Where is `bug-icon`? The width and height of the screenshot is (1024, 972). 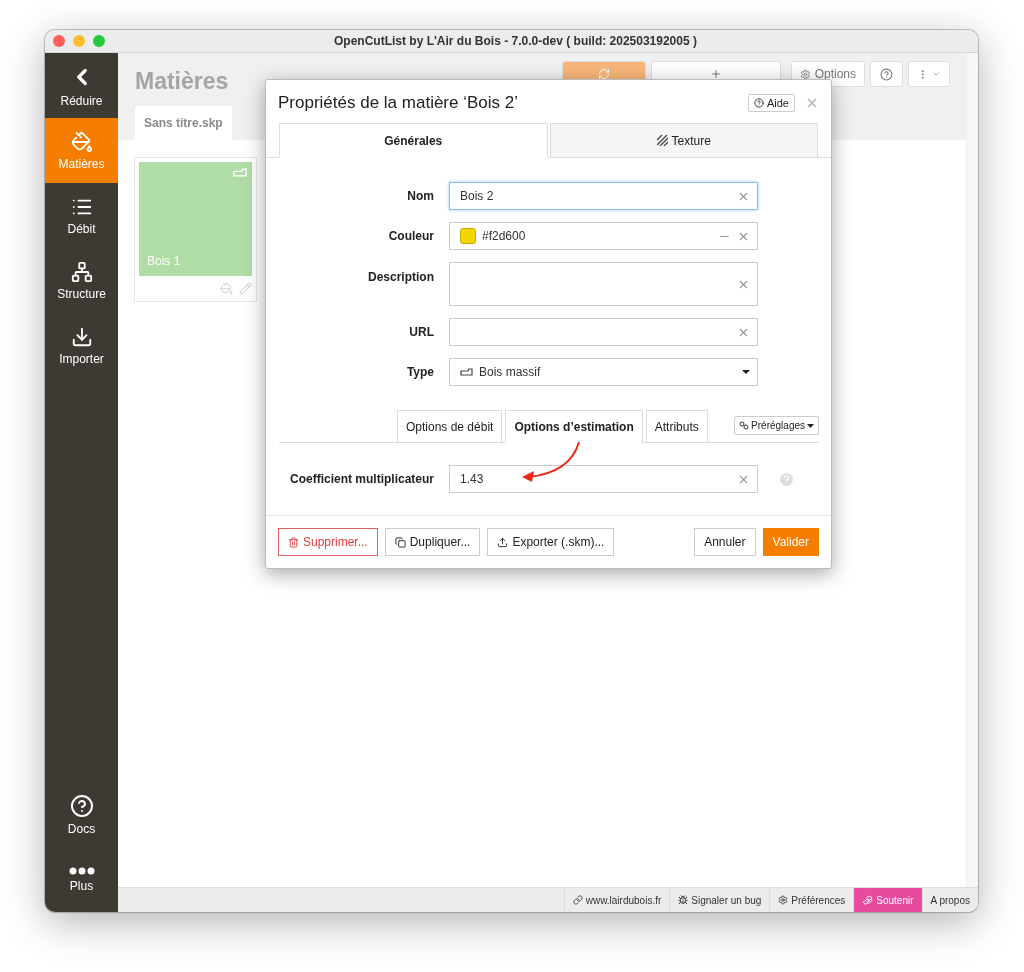
bug-icon is located at coordinates (683, 900).